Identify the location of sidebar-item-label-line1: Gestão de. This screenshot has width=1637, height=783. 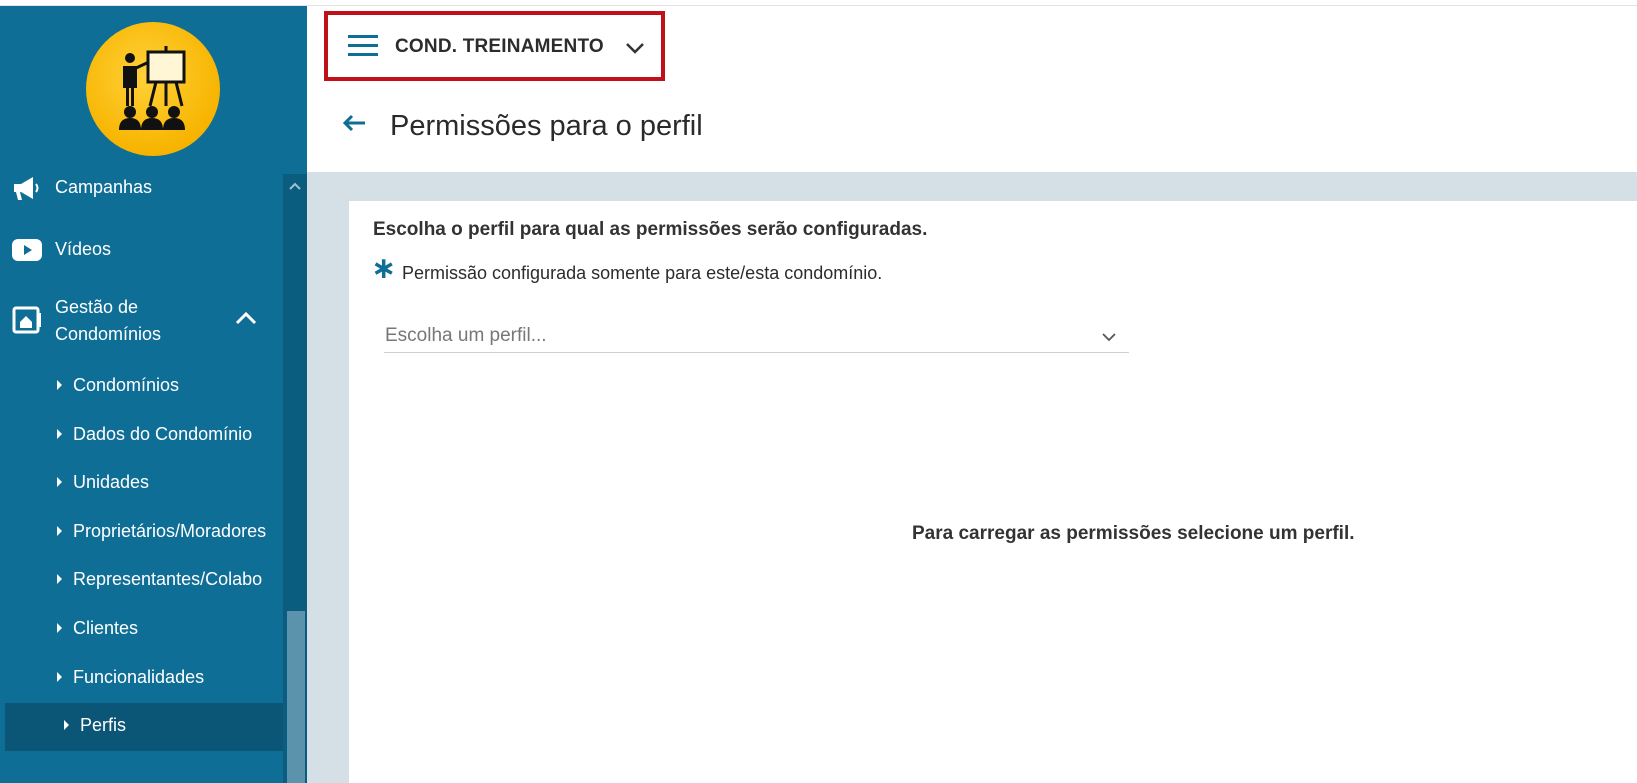
(97, 307).